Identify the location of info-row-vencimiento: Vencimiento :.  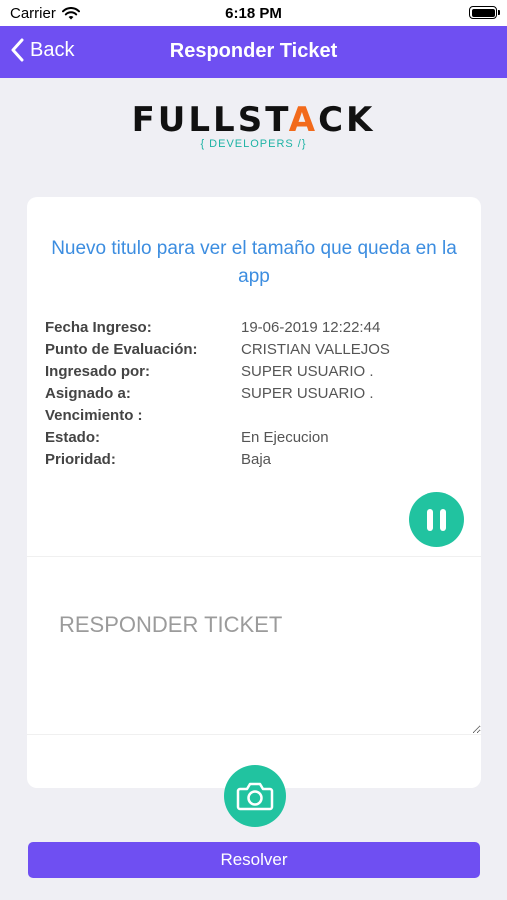
(255, 416).